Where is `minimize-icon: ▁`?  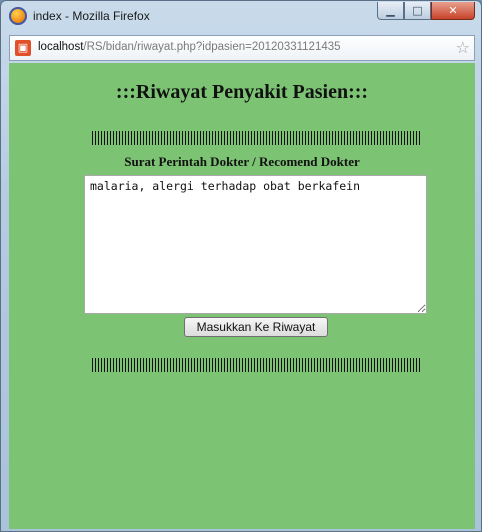
minimize-icon: ▁ is located at coordinates (390, 10).